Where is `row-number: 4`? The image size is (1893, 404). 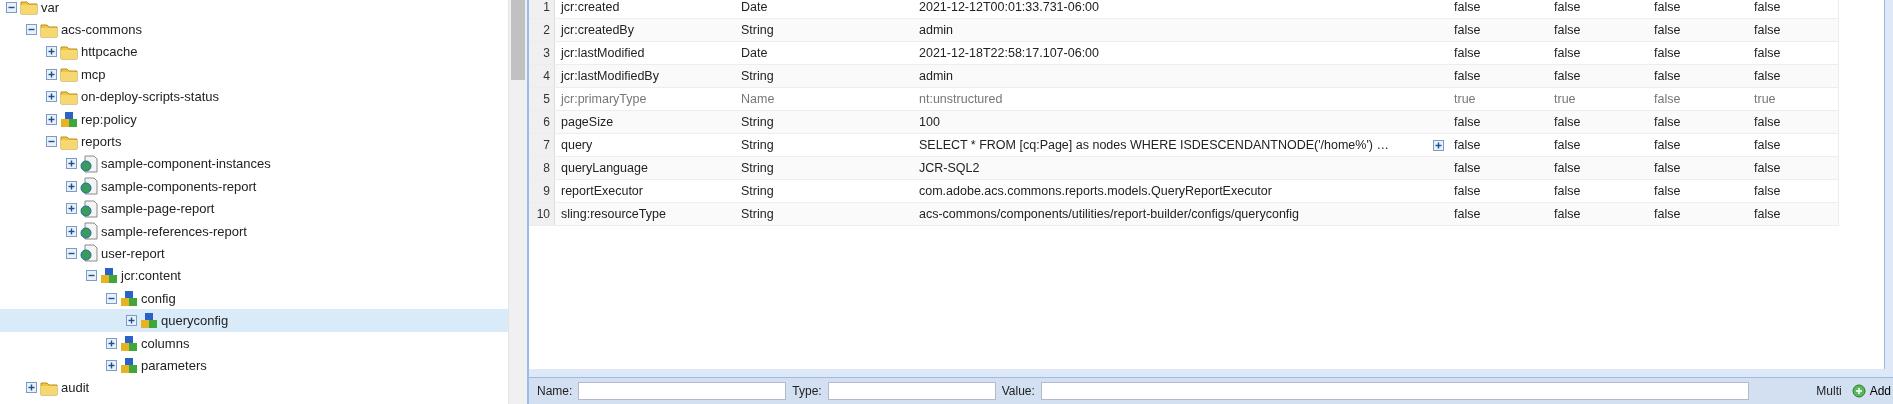 row-number: 4 is located at coordinates (542, 76).